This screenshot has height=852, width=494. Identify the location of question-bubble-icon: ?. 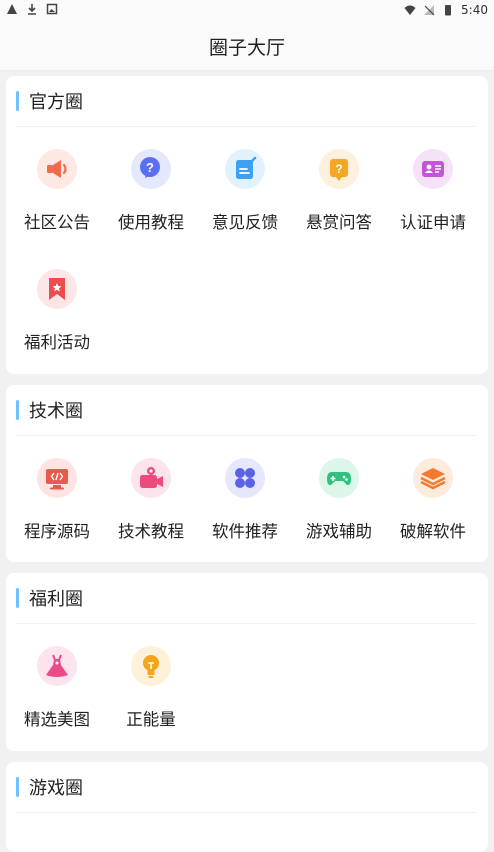
(151, 169).